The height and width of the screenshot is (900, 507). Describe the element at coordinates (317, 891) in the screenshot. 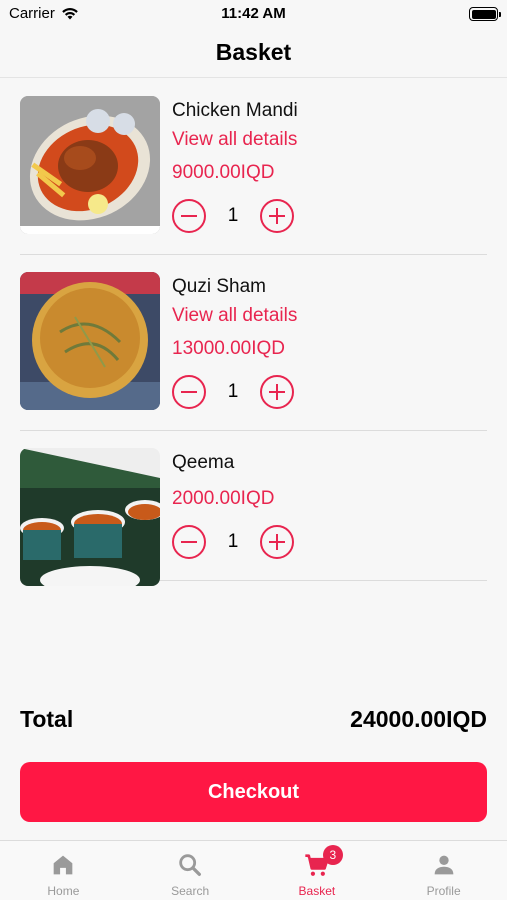

I see `tab-label: Basket` at that location.